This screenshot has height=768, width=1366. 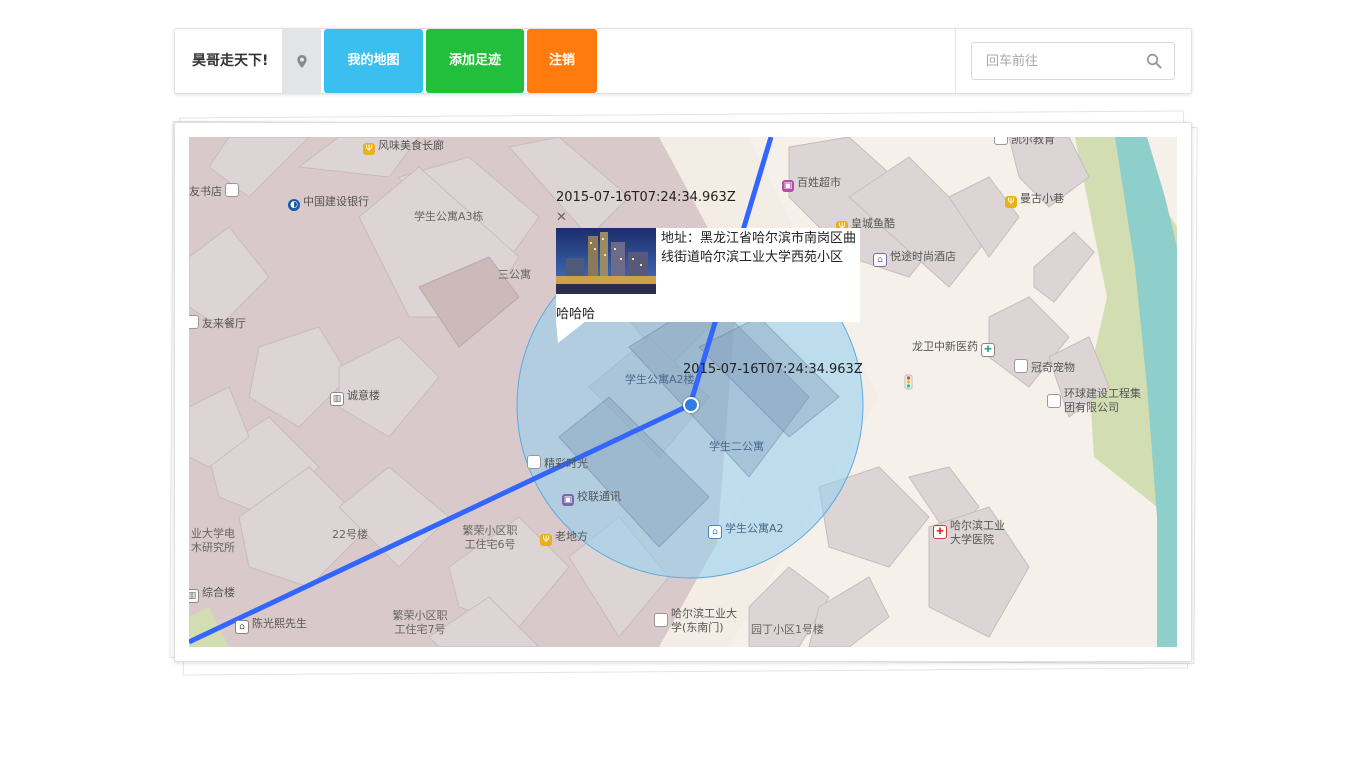 I want to click on location-button, so click(x=301, y=61).